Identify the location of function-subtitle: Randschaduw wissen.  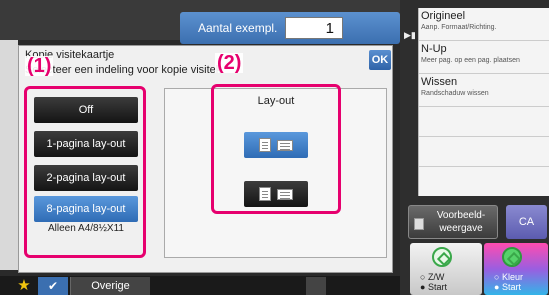
(455, 93).